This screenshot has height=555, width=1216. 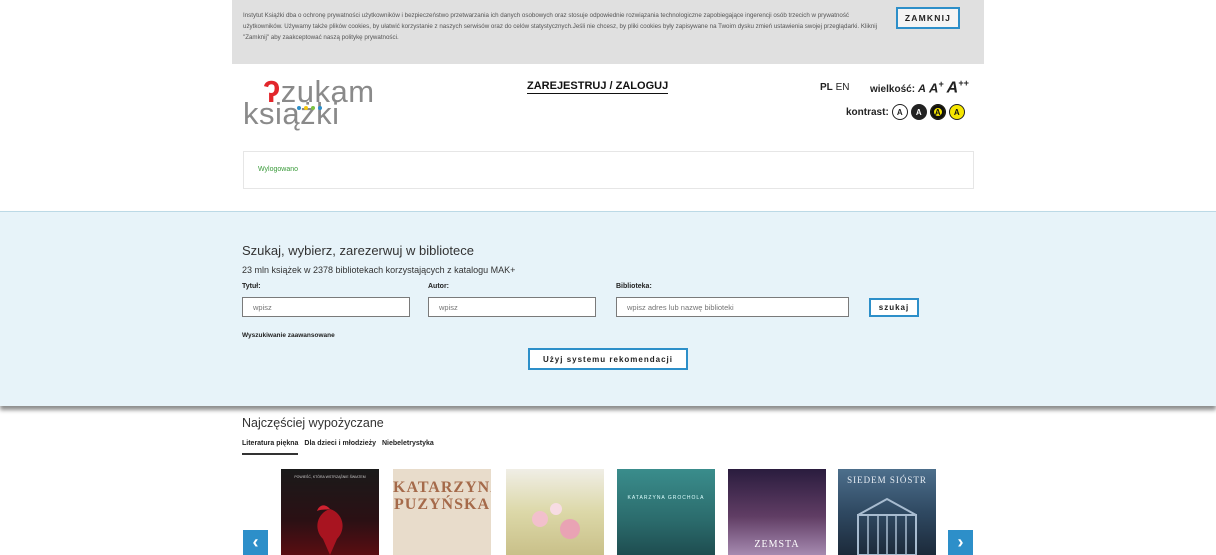 I want to click on contrast-black-white-button: A, so click(x=918, y=112).